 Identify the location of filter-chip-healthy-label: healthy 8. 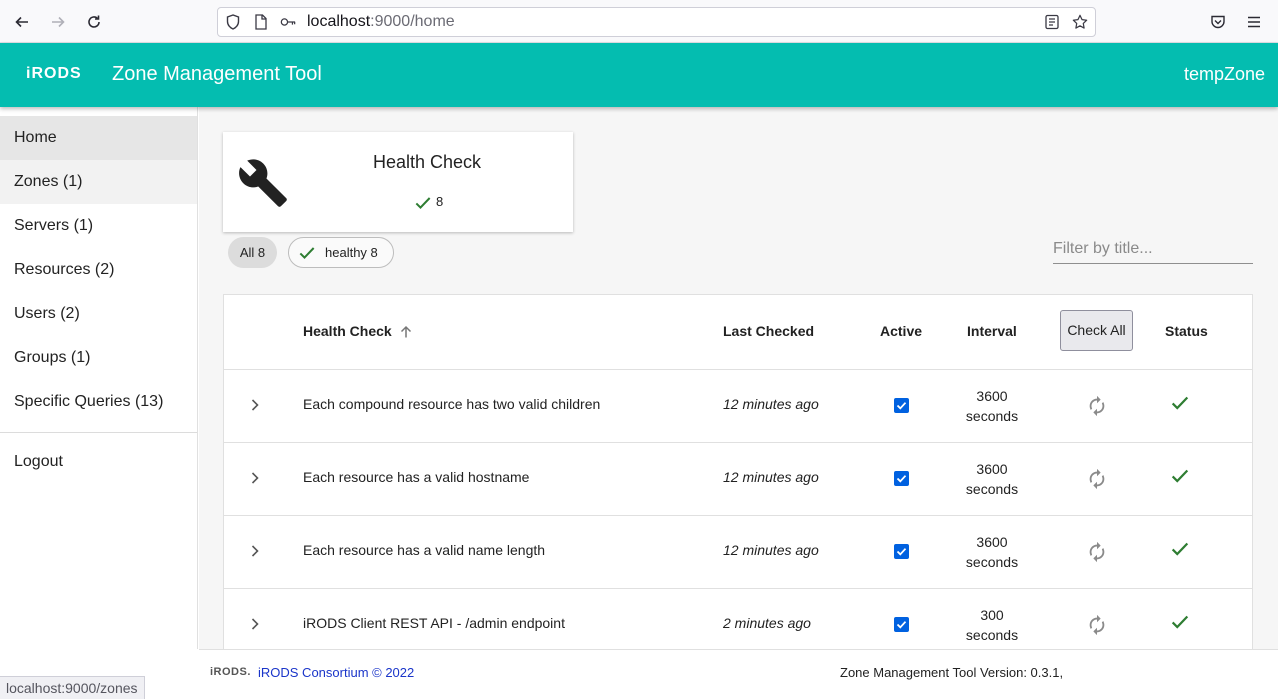
(351, 252).